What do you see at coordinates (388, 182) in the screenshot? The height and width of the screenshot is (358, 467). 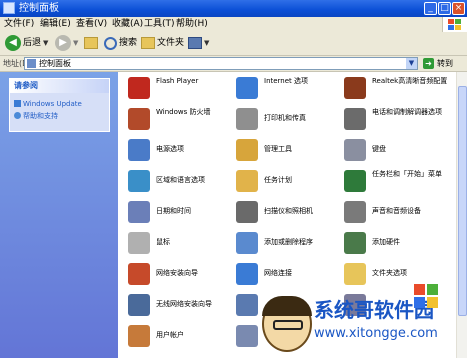 I see `control-panel-item: 任务栏和「开始」菜单` at bounding box center [388, 182].